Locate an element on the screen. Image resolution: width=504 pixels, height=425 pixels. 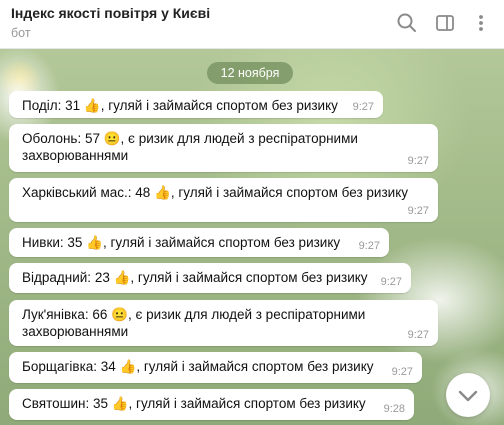
chat-title: Індекс якості повітря у Києві is located at coordinates (110, 13).